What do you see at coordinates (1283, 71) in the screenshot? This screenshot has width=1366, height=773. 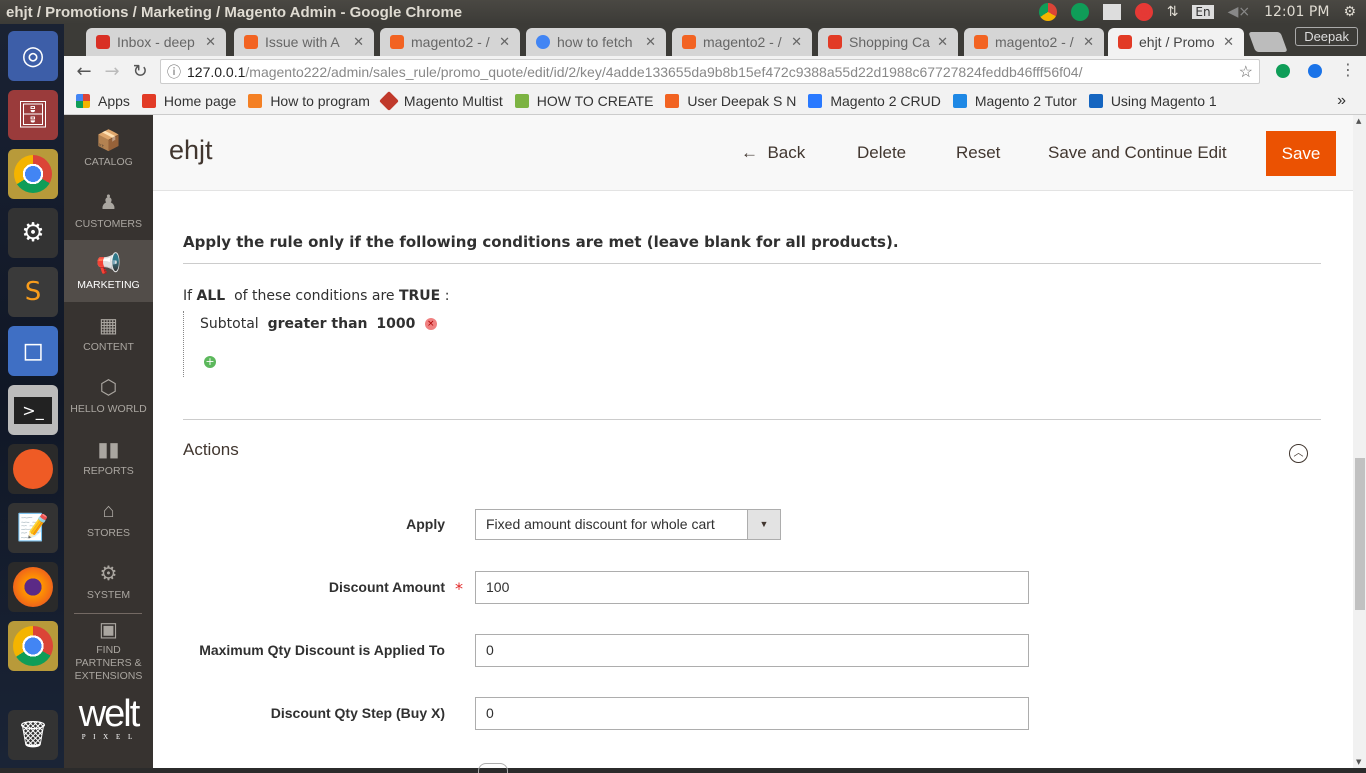 I see `hangouts-ext-icon` at bounding box center [1283, 71].